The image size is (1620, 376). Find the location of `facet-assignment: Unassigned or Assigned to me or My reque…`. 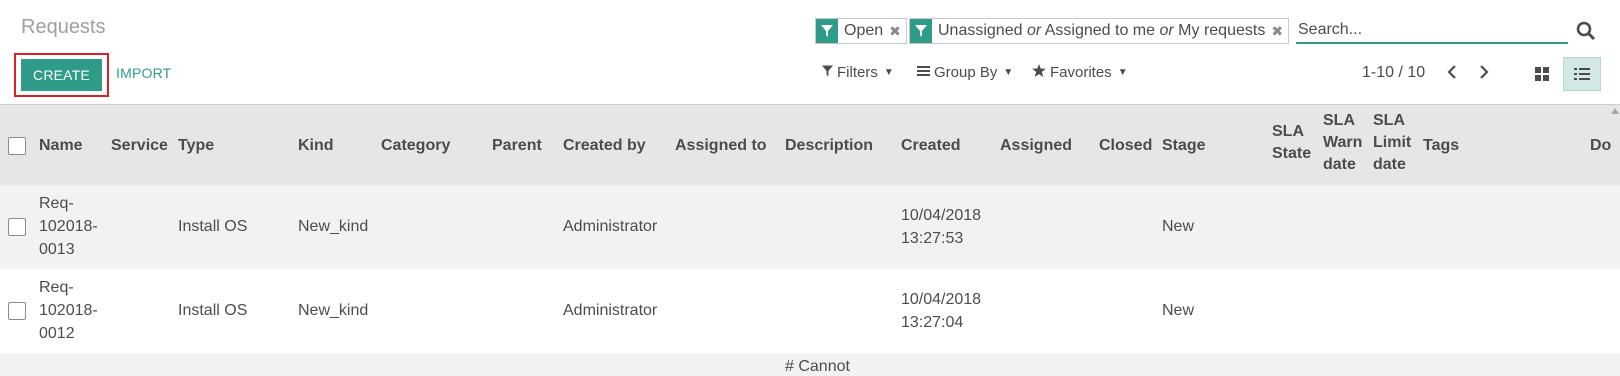

facet-assignment: Unassigned or Assigned to me or My reque… is located at coordinates (1099, 31).